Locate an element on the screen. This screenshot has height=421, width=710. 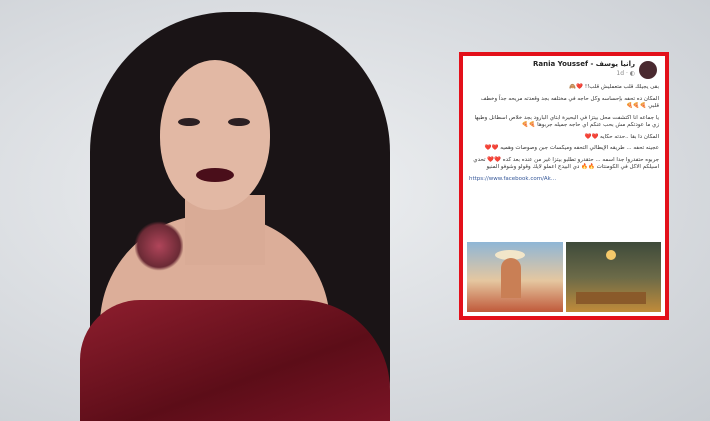
post-author: Rania Youssef - رانيا يوسف is located at coordinates (584, 64).